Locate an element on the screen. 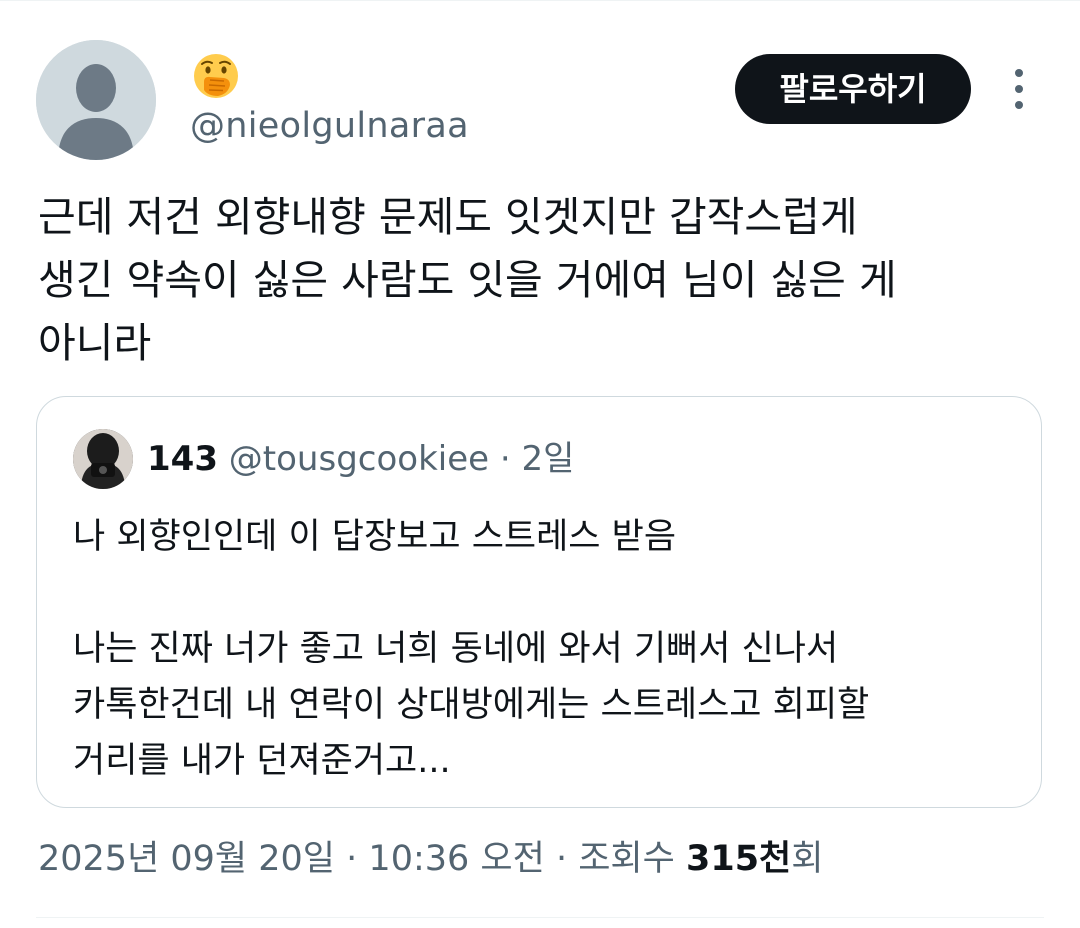 This screenshot has width=1080, height=928. tweet-metadata: 2025년 09월 20일 · 10:36 오전 · 조회수 315천회 is located at coordinates (430, 859).